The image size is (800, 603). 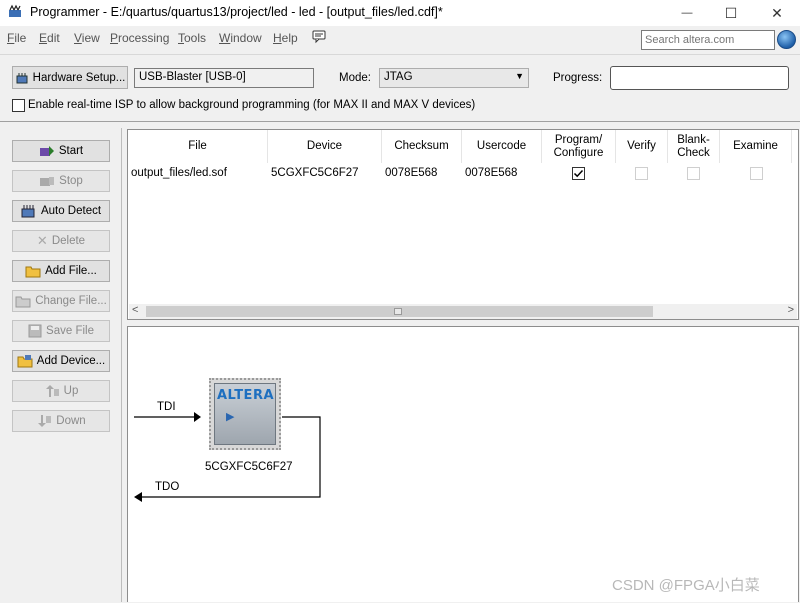 I want to click on fpga-device: ALTERA ▶, so click(x=245, y=414).